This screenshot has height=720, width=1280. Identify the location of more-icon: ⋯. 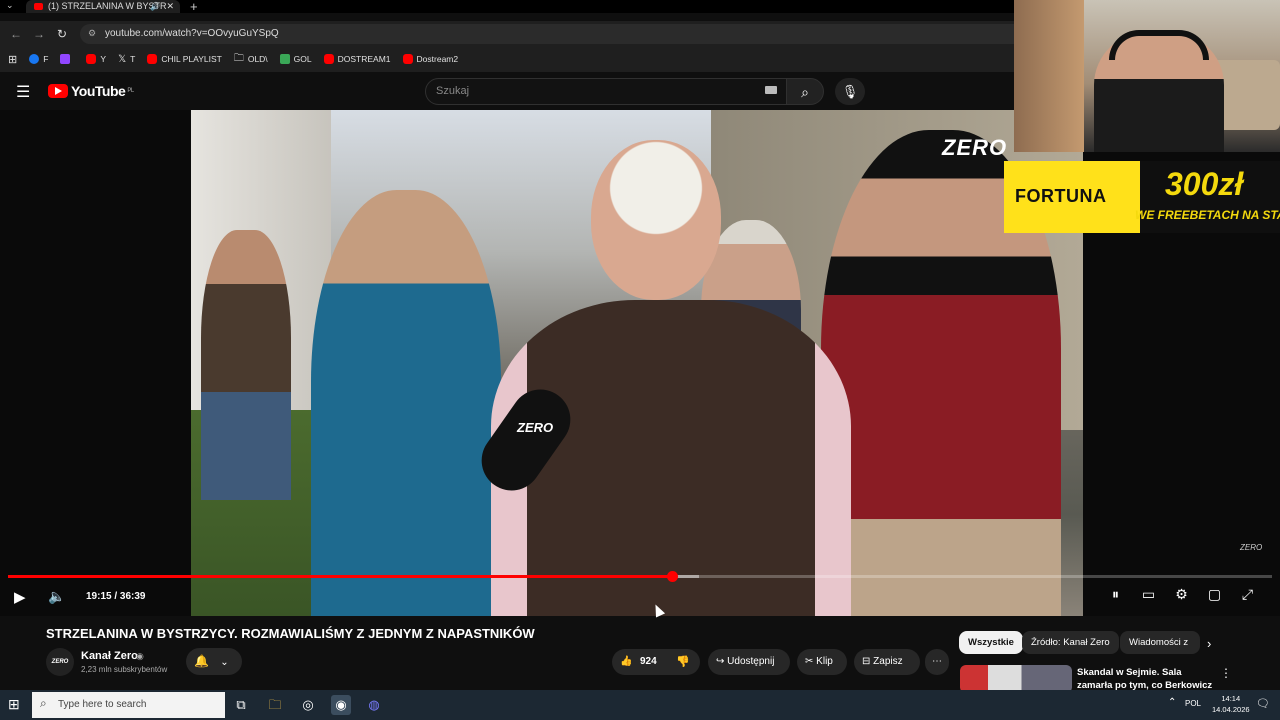
(937, 661).